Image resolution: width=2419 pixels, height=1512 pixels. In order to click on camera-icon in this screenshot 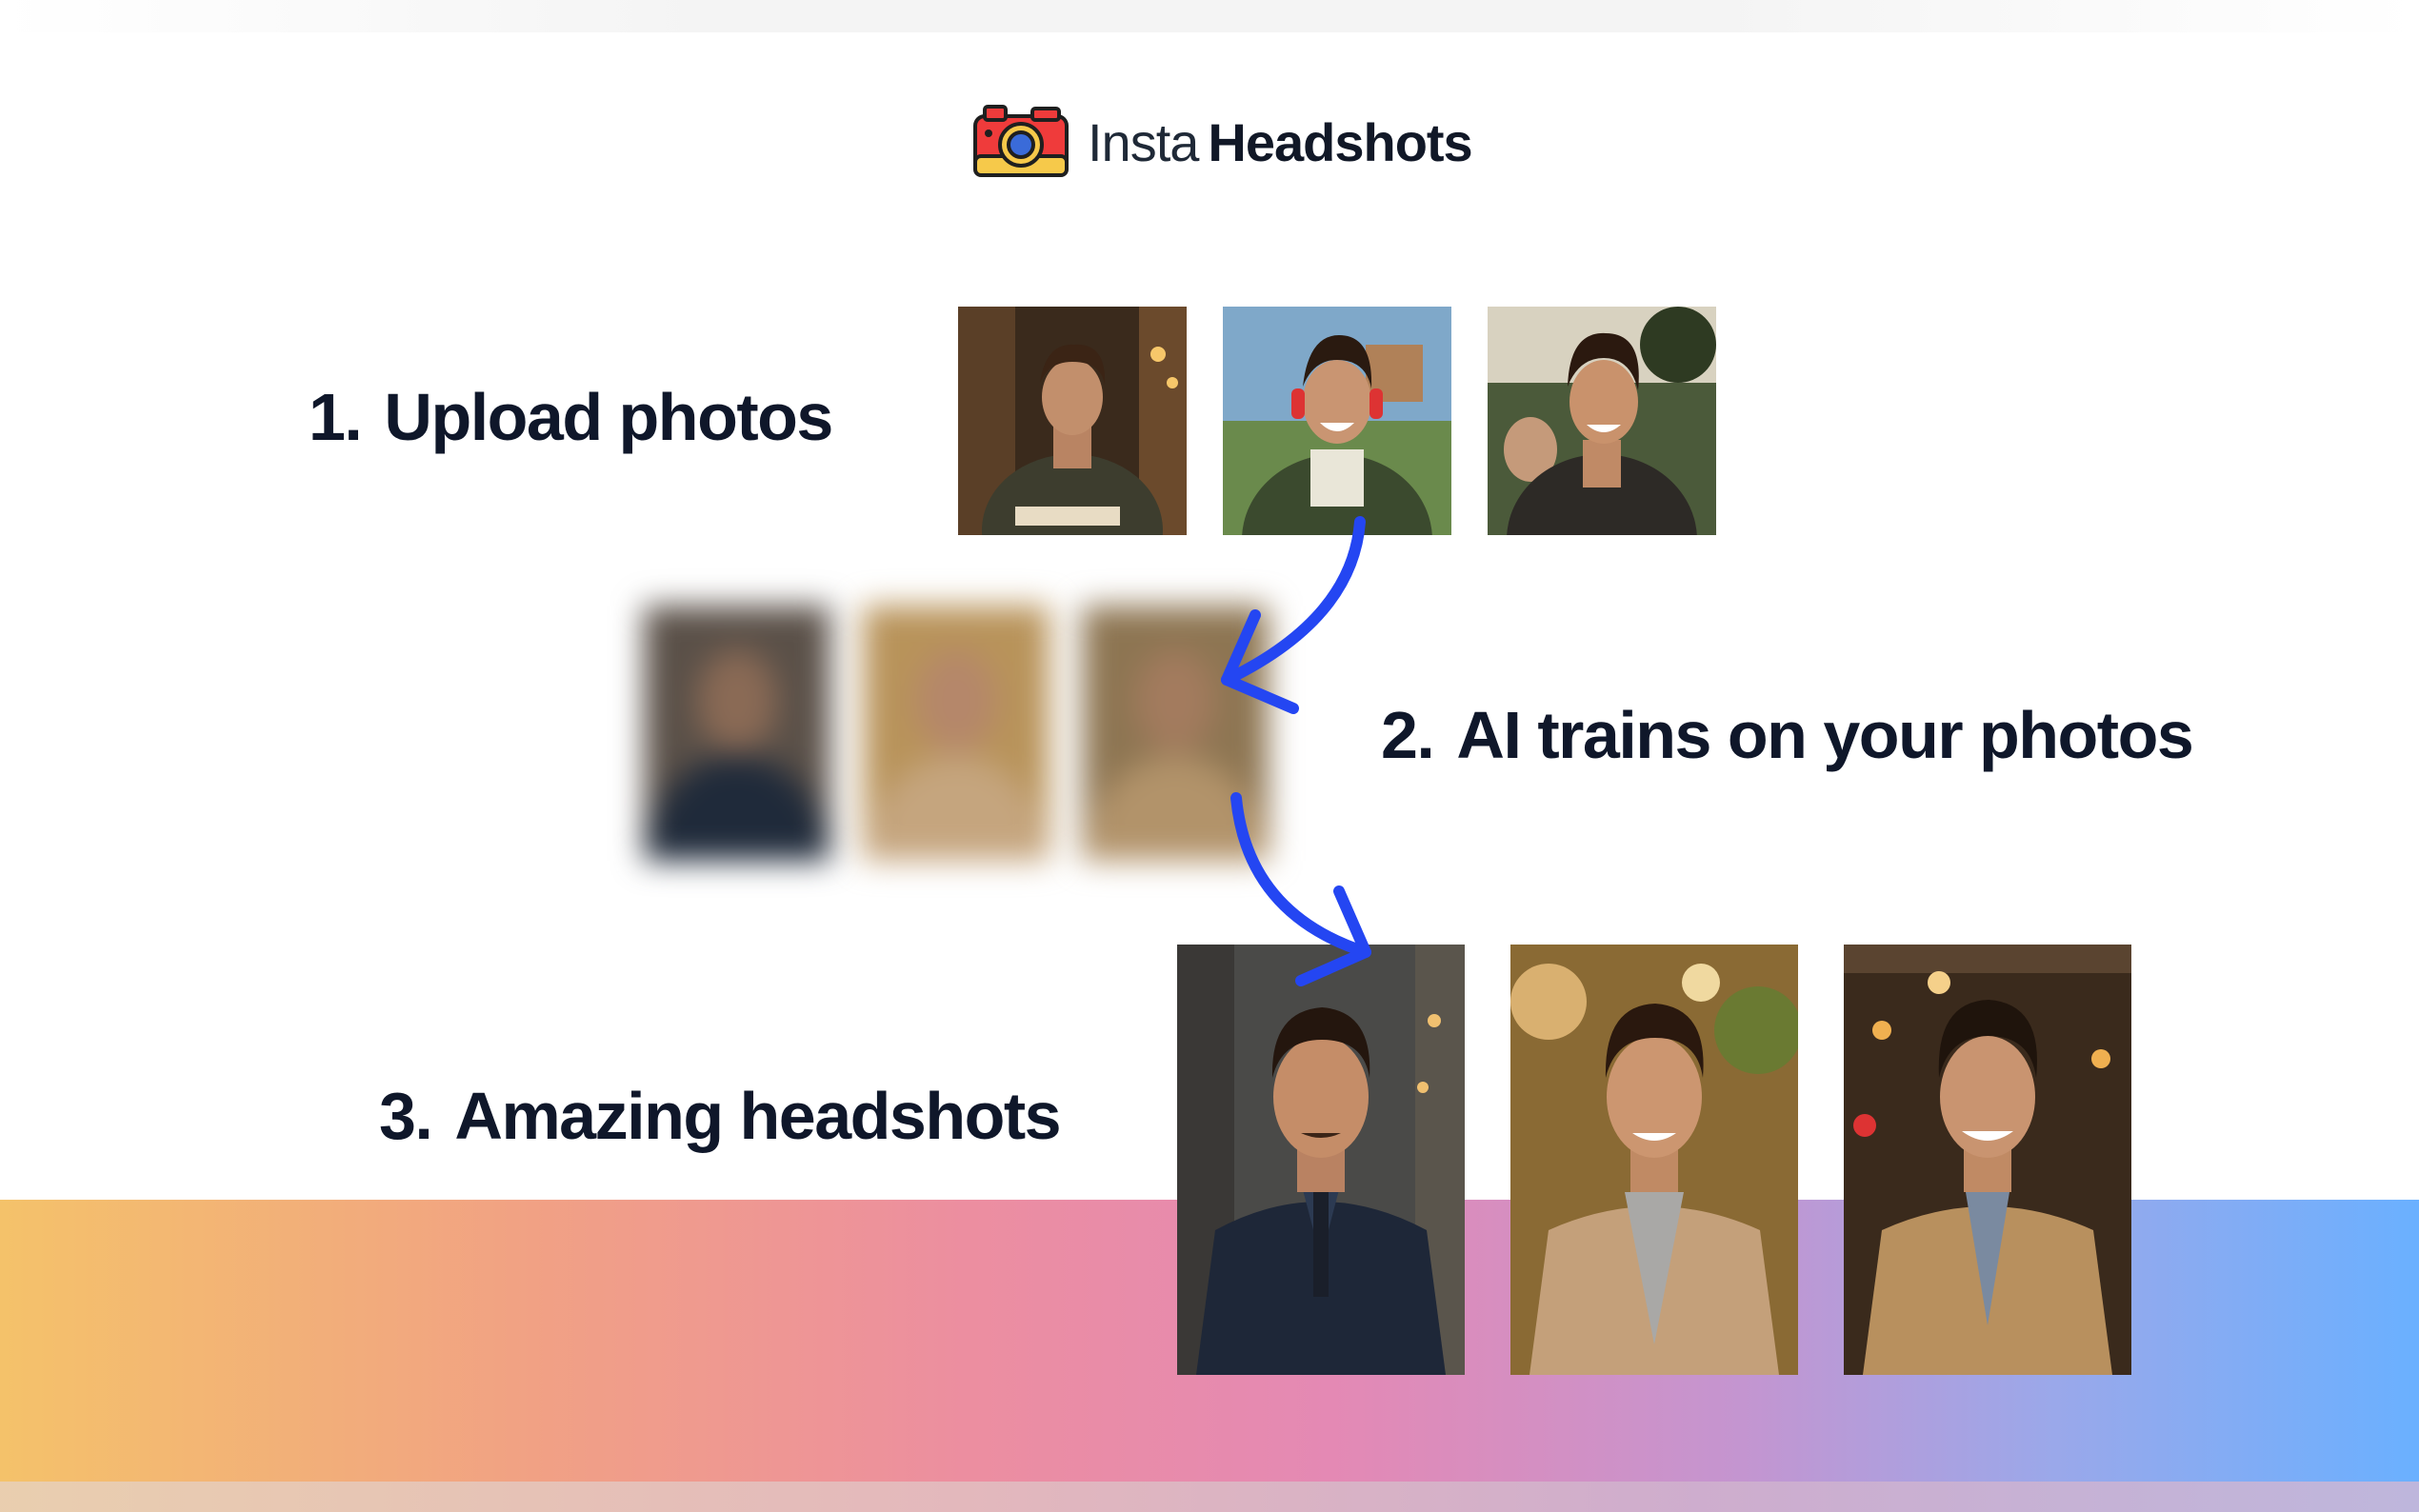, I will do `click(1021, 142)`.